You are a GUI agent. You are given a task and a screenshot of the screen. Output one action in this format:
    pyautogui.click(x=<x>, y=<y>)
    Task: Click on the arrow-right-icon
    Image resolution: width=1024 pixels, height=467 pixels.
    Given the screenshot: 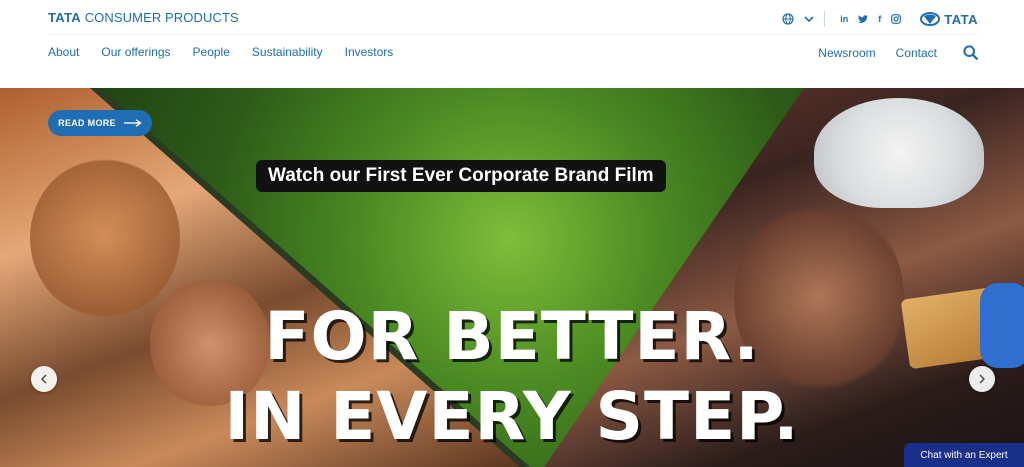 What is the action you would take?
    pyautogui.click(x=132, y=123)
    